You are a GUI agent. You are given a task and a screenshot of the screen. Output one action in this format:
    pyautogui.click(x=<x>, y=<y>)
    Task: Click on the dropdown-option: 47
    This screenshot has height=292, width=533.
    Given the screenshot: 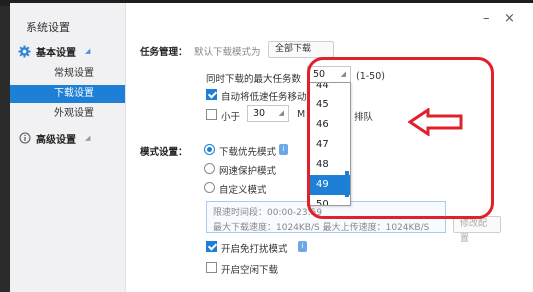 What is the action you would take?
    pyautogui.click(x=329, y=145)
    